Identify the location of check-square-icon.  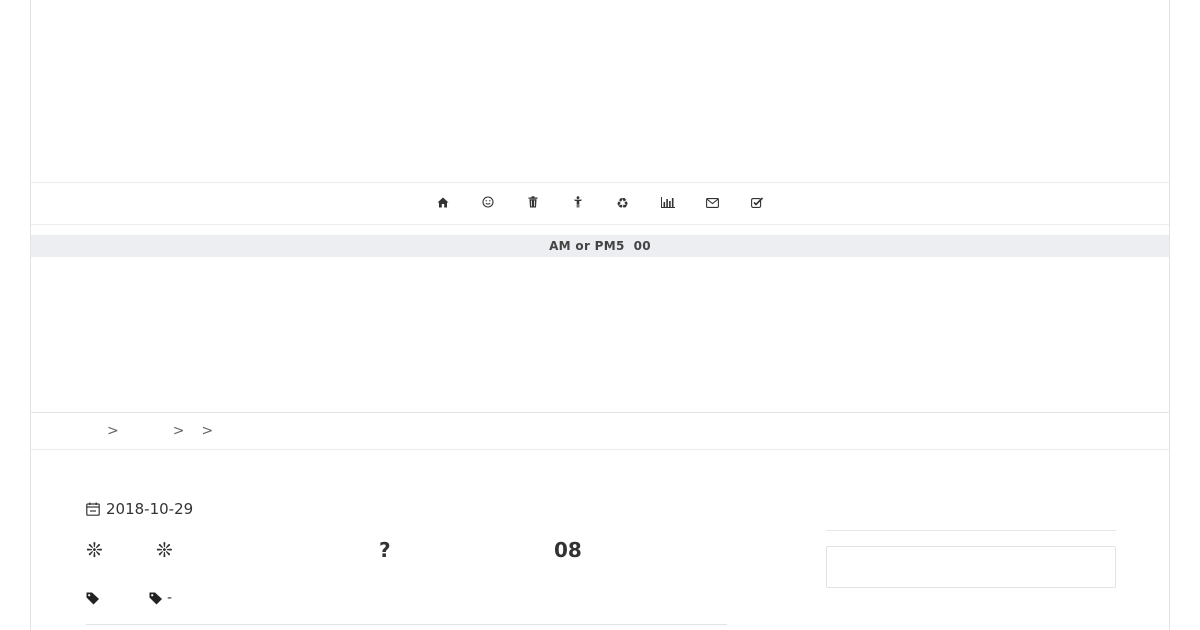
(757, 203).